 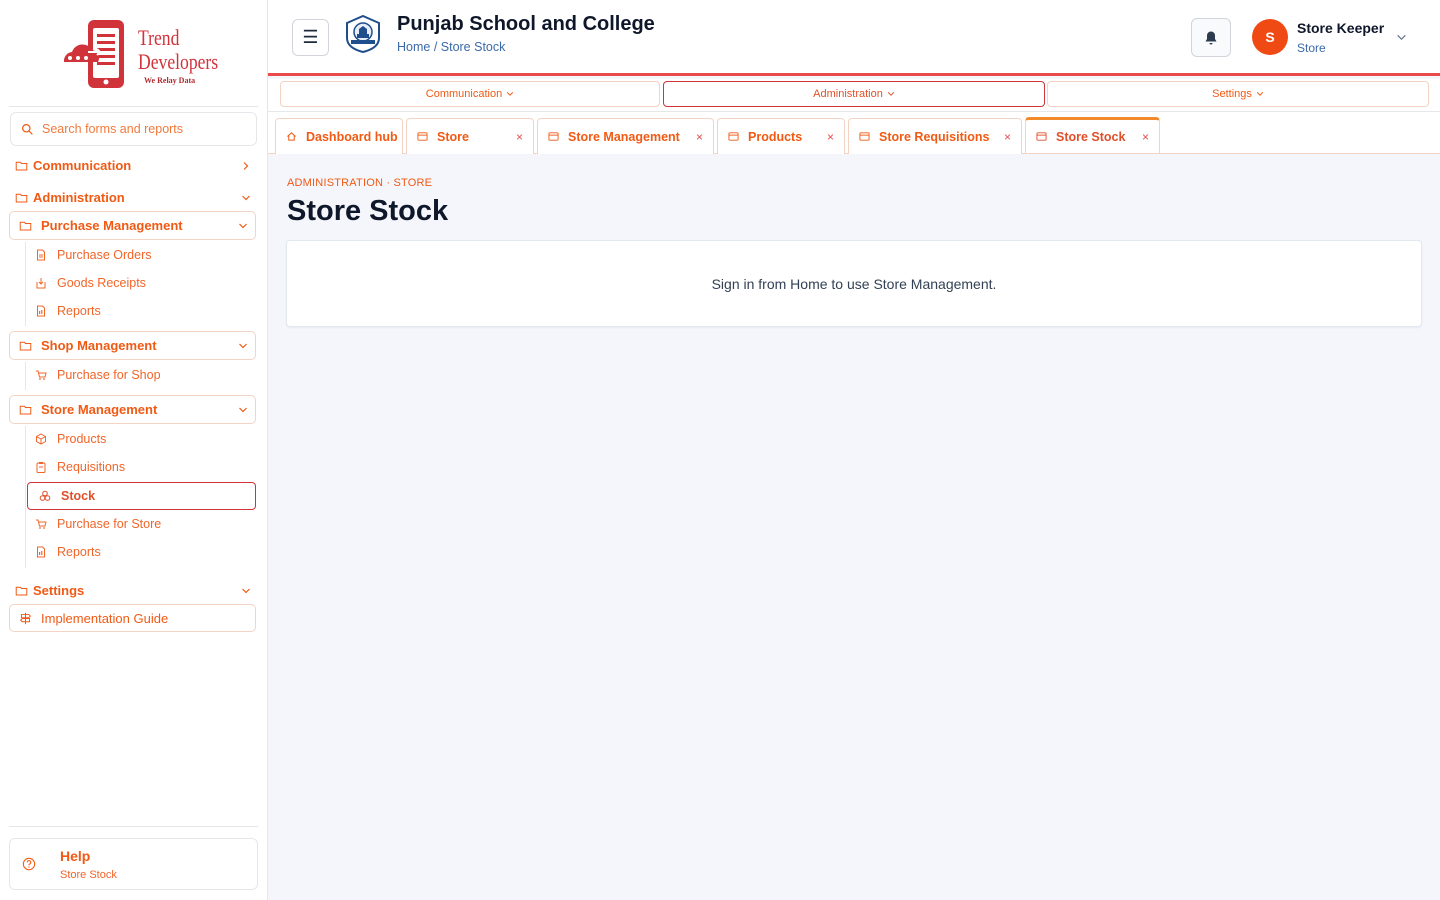 What do you see at coordinates (360, 183) in the screenshot?
I see `page-kicker: ADMINISTRATION · STORE` at bounding box center [360, 183].